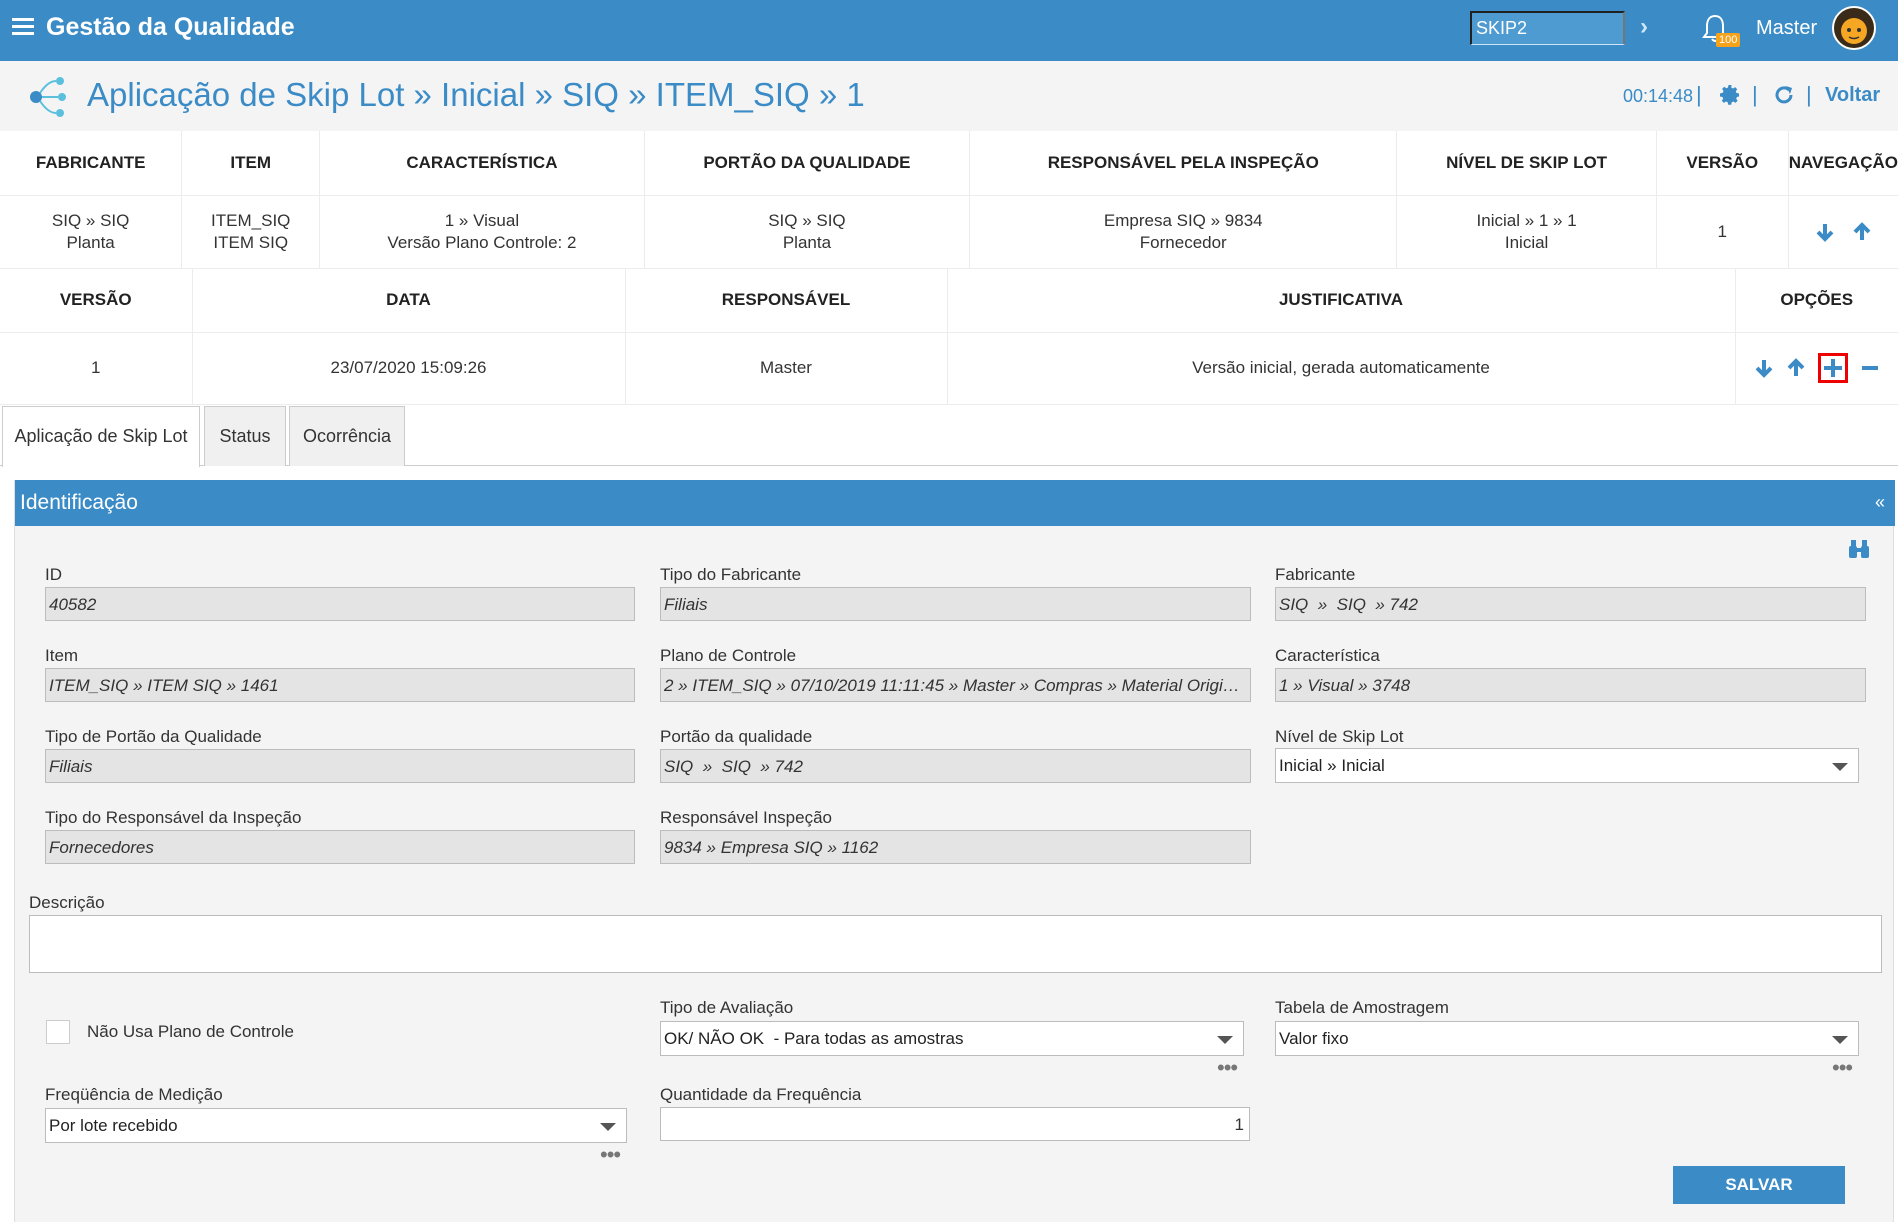 This screenshot has height=1222, width=1898. Describe the element at coordinates (1327, 655) in the screenshot. I see `caracteristica-label: Característica` at that location.